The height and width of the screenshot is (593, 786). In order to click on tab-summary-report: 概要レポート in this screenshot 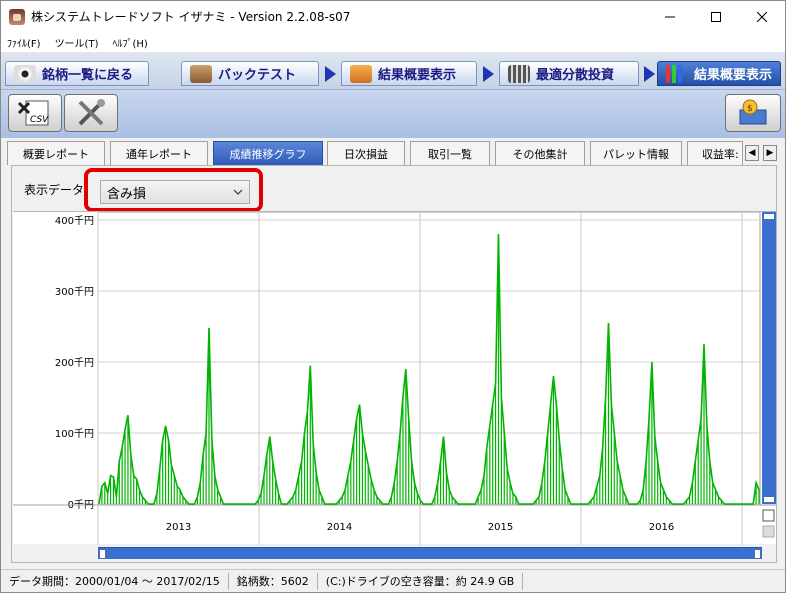, I will do `click(56, 153)`.